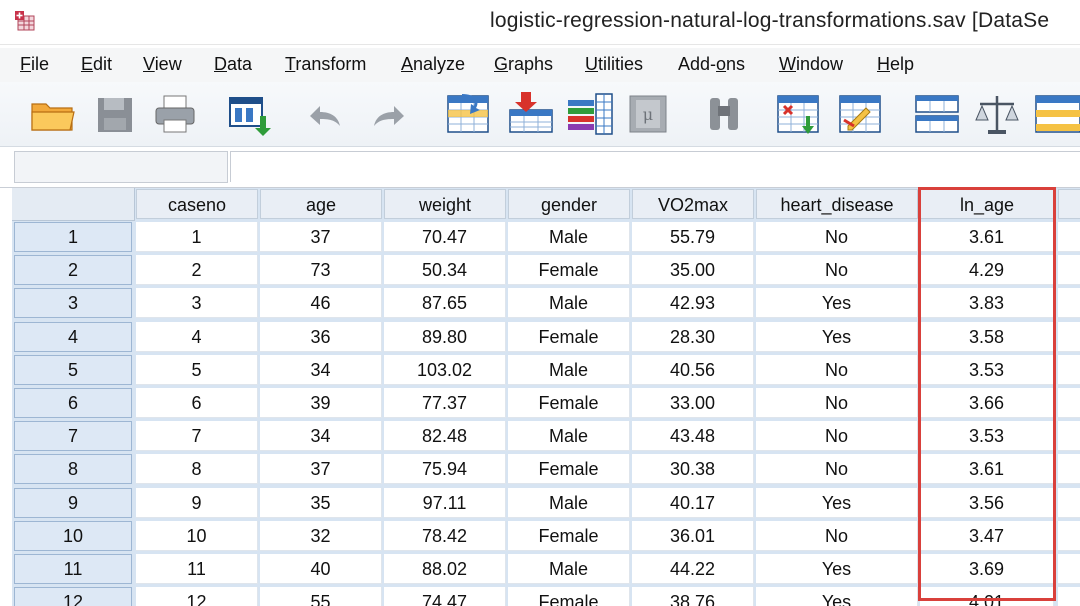 This screenshot has width=1080, height=606. What do you see at coordinates (693, 204) in the screenshot?
I see `column-header-vo2max: VO2max` at bounding box center [693, 204].